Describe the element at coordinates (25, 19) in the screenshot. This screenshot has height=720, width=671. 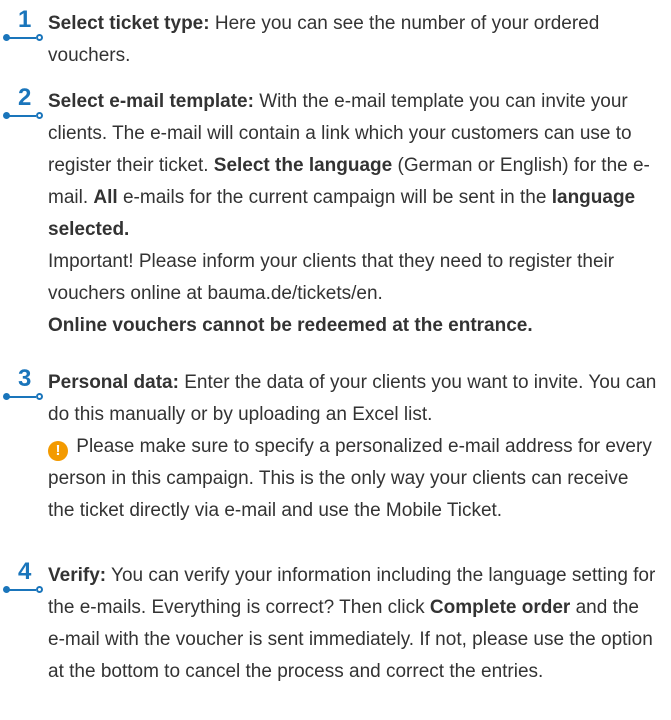
I see `step-number: 1` at that location.